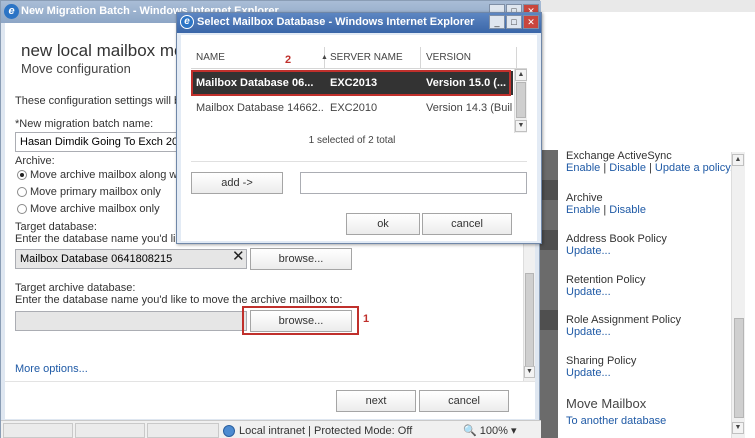 This screenshot has width=755, height=438. Describe the element at coordinates (326, 430) in the screenshot. I see `security-zone-text: Local intranet | Protected Mode: Off` at that location.